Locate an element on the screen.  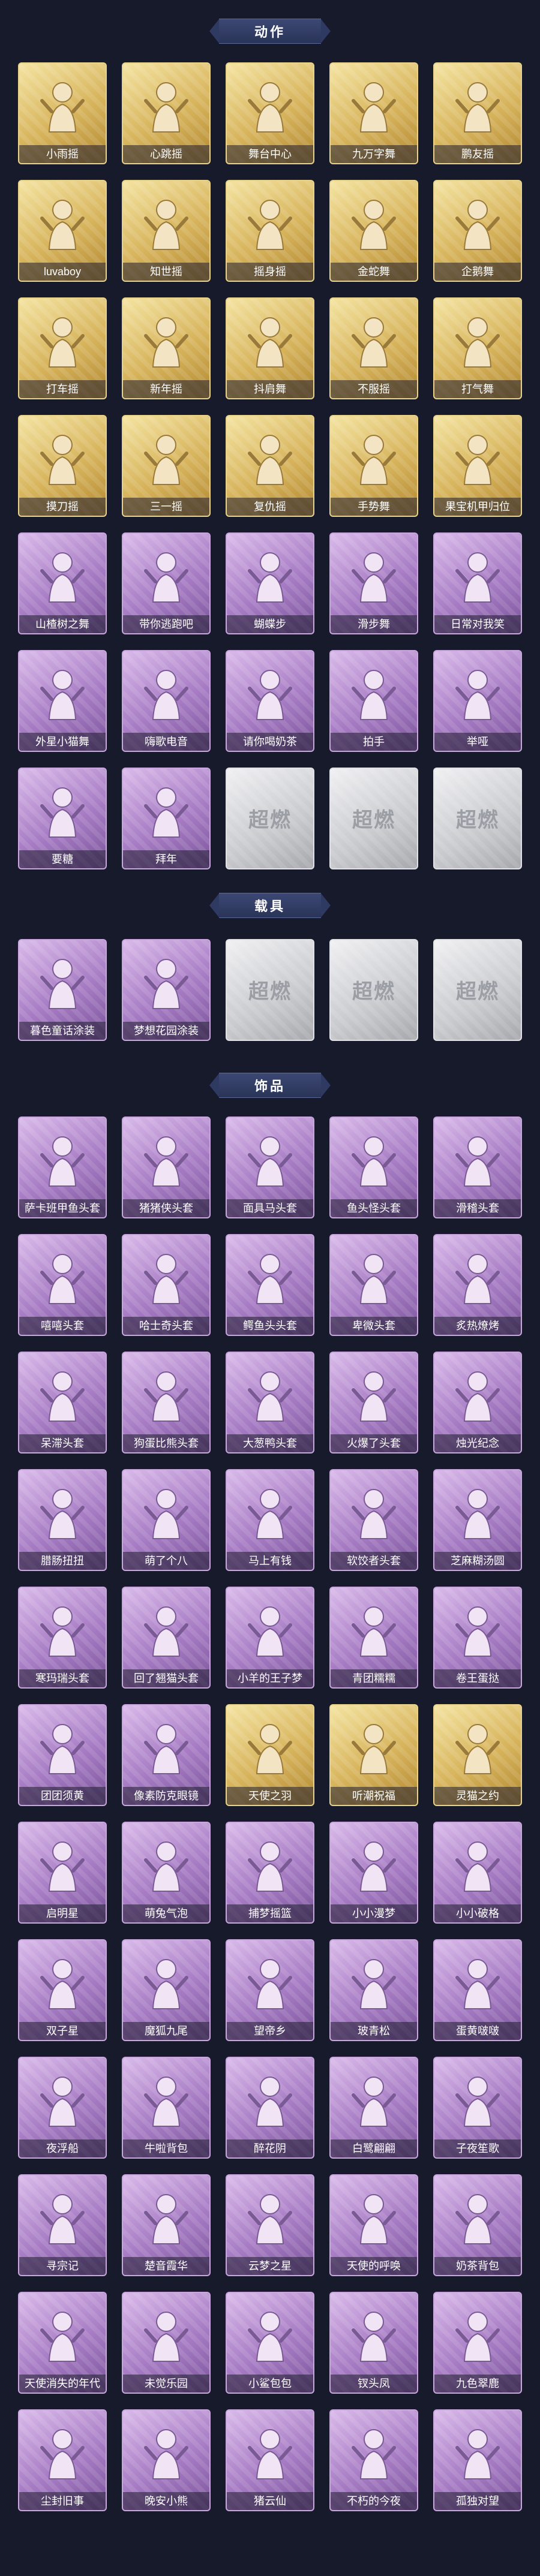
actions-item-card: 打车摇 is located at coordinates (62, 348).